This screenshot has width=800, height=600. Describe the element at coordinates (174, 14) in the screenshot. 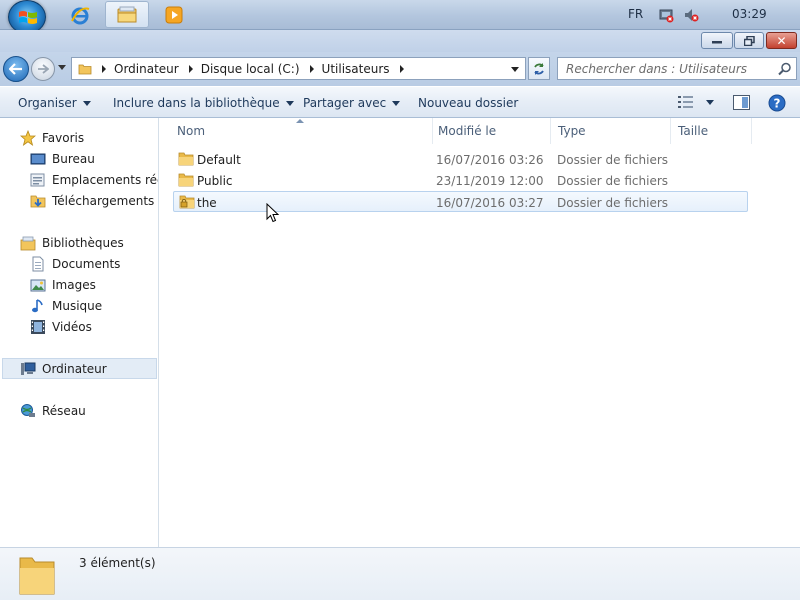

I see `taskbar-media-player` at that location.